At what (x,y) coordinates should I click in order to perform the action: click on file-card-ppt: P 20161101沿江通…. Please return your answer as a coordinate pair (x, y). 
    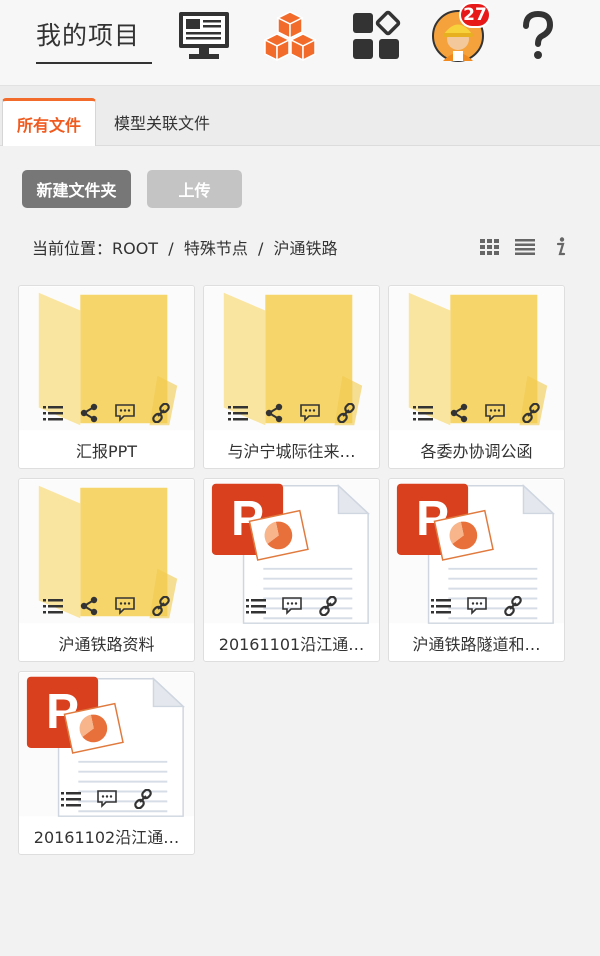
    Looking at the image, I should click on (291, 570).